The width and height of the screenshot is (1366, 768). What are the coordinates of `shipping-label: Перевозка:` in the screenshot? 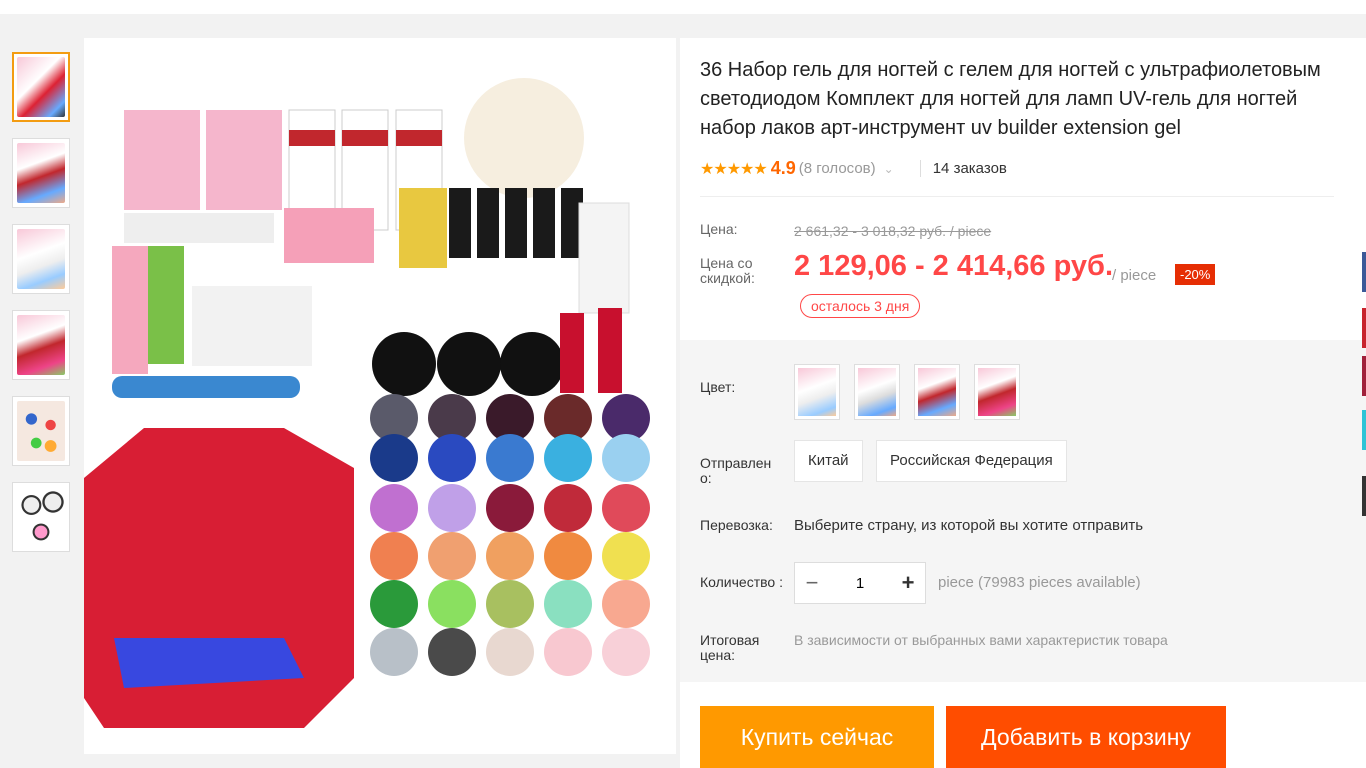 It's located at (736, 525).